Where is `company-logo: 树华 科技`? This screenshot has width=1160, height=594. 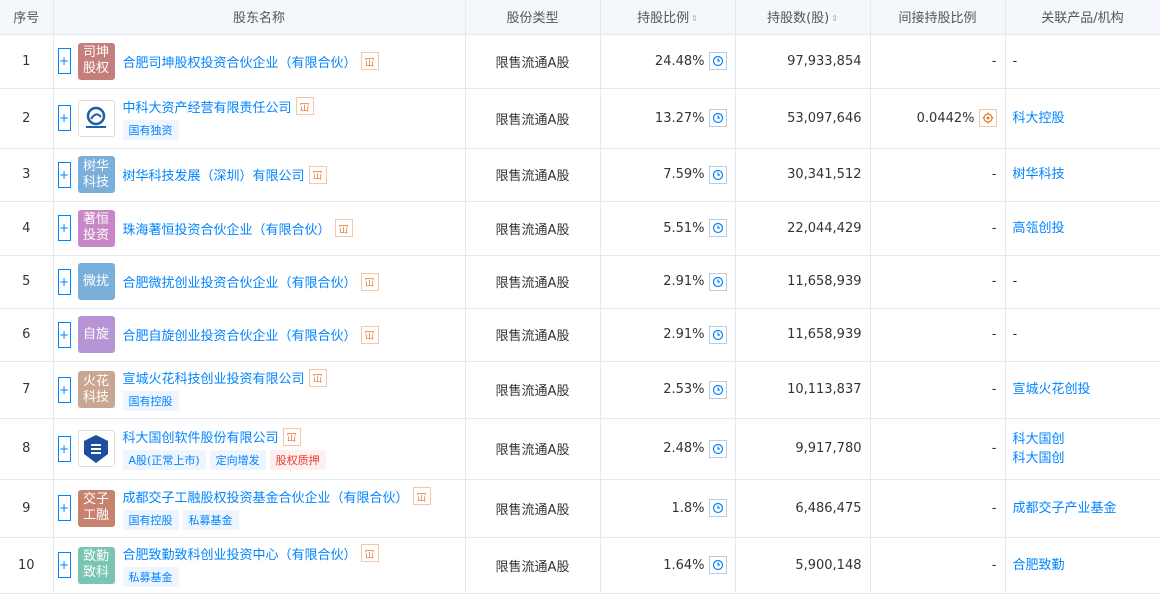
company-logo: 树华 科技 is located at coordinates (96, 174).